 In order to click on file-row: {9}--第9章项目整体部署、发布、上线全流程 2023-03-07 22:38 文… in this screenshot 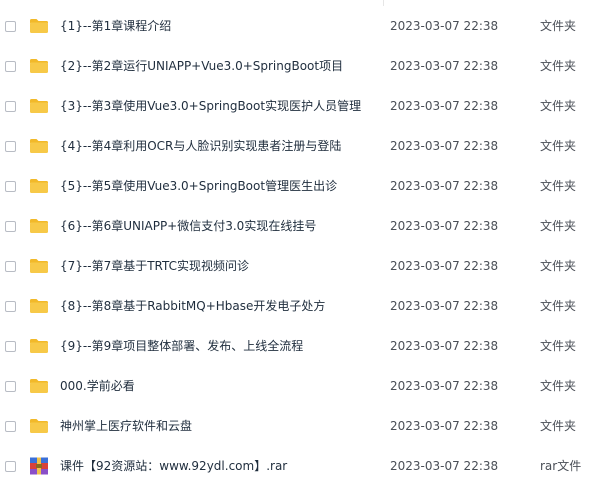, I will do `click(297, 347)`.